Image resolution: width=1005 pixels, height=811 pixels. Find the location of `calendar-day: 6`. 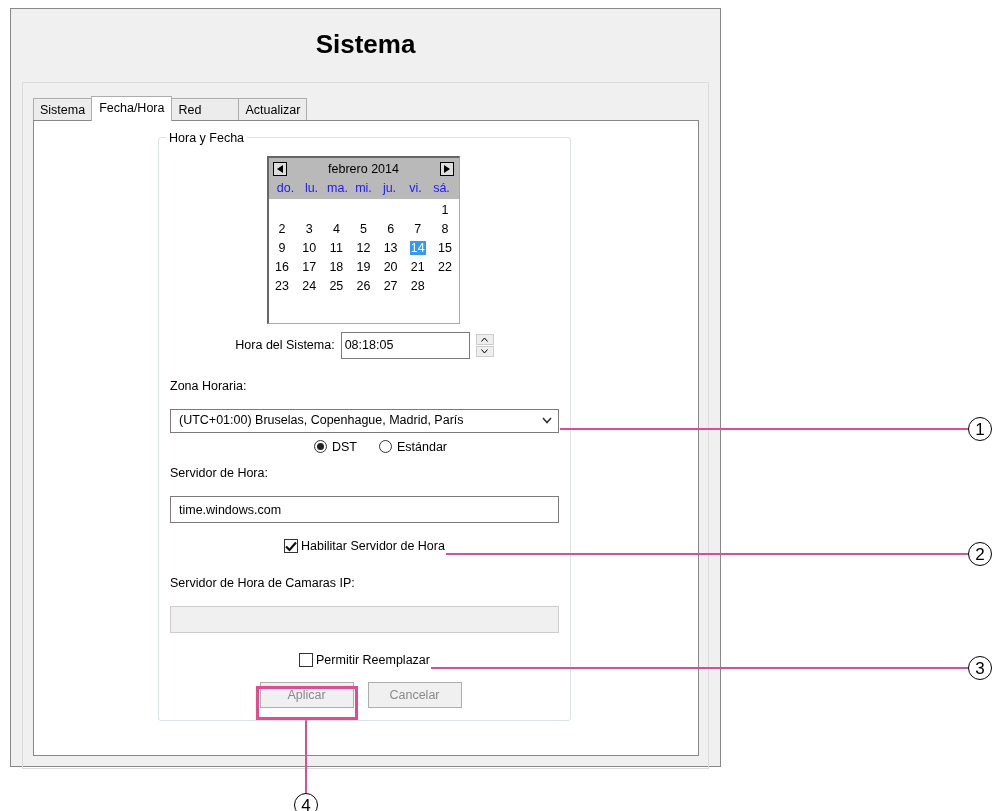

calendar-day: 6 is located at coordinates (391, 229).